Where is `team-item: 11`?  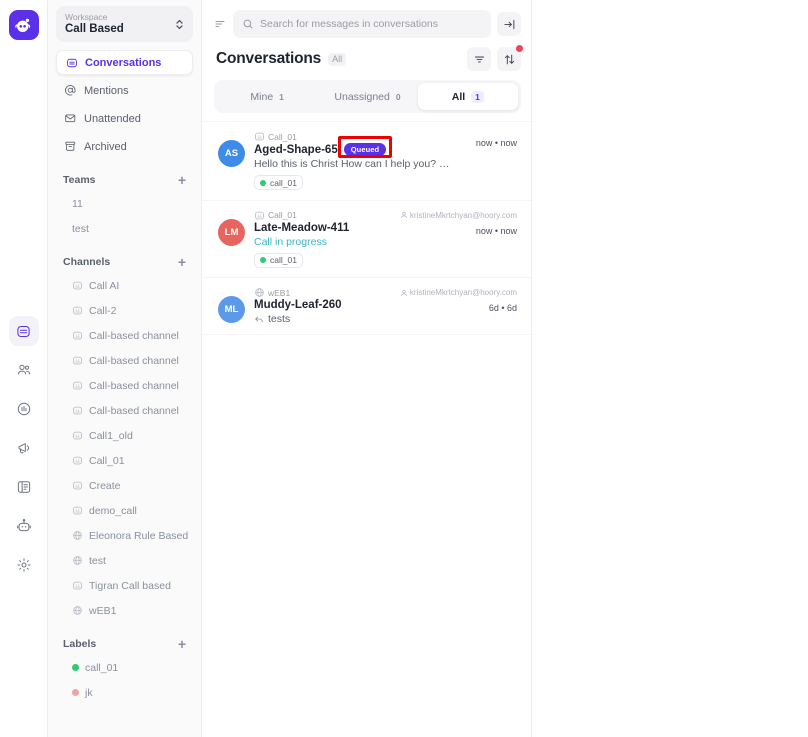 team-item: 11 is located at coordinates (124, 203).